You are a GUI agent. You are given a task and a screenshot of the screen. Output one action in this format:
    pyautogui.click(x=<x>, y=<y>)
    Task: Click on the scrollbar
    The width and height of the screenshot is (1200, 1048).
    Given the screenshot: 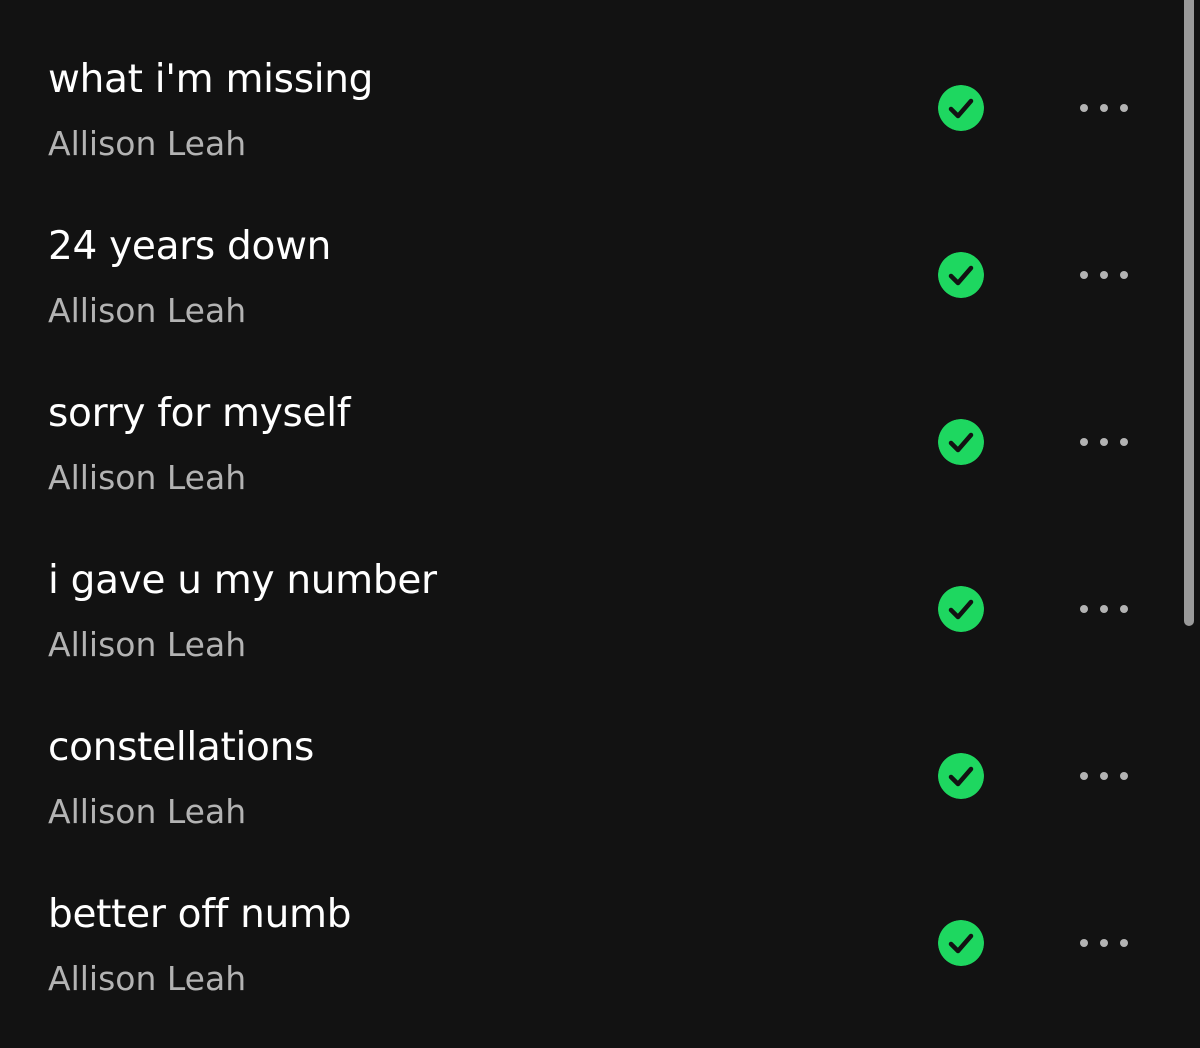 What is the action you would take?
    pyautogui.click(x=1189, y=524)
    